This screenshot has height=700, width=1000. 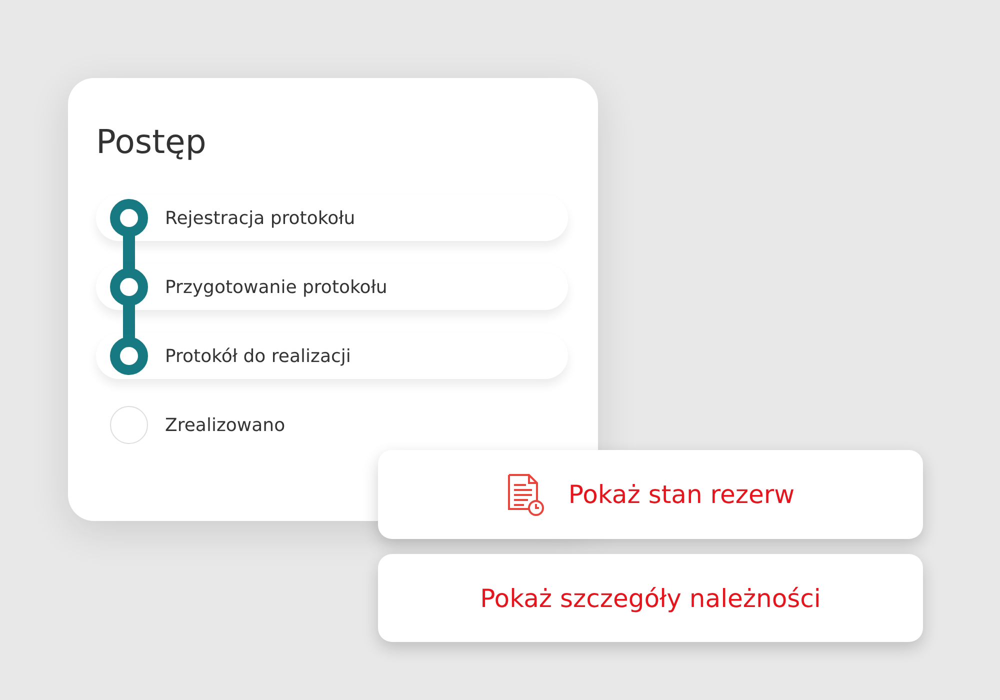 I want to click on step-label: Rejestracja protokołu, so click(x=260, y=218).